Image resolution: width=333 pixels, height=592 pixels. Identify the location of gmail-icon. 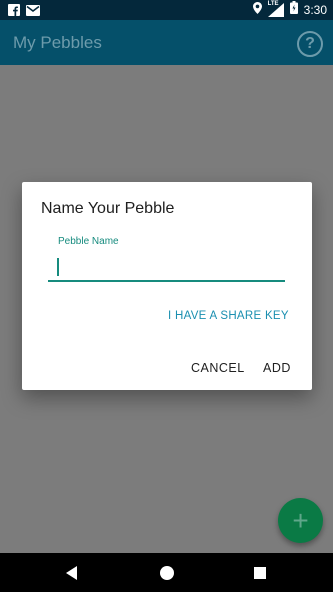
(33, 12).